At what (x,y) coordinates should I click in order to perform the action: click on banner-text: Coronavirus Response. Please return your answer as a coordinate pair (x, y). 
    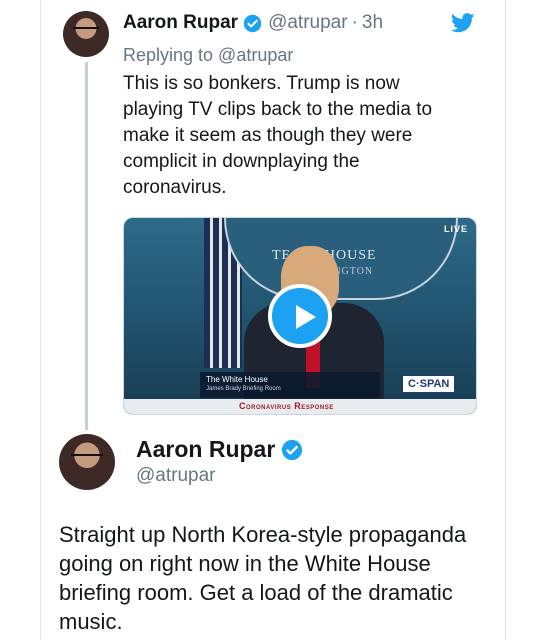
    Looking at the image, I should click on (286, 406).